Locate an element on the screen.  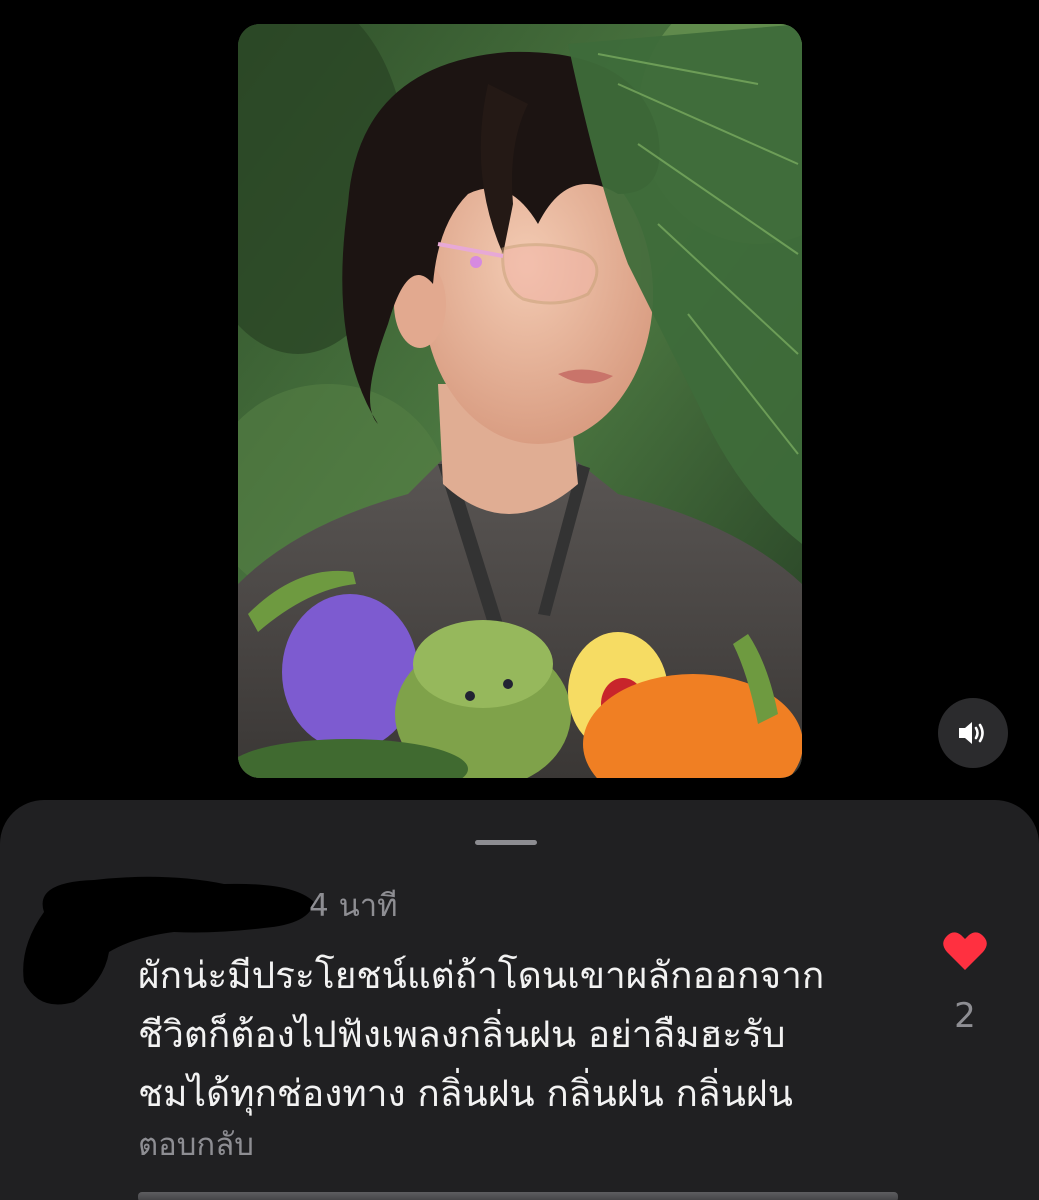
comment-line: ชมได้ทุกช่องทาง กลิ่นฝน กลิ่นฝน กลิ่นฝน is located at coordinates (465, 1093).